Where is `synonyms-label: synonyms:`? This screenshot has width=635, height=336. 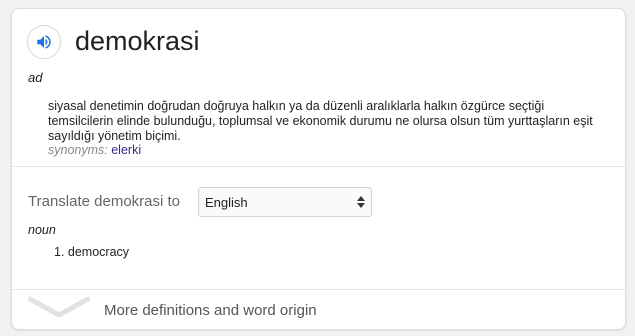
synonyms-label: synonyms: is located at coordinates (78, 150).